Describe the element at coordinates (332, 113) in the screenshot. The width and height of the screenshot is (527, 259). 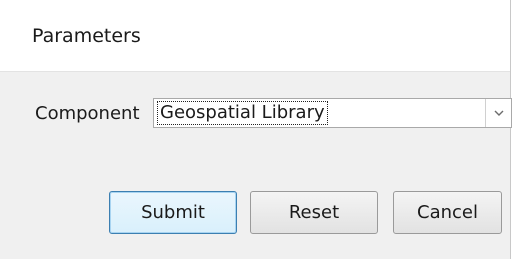
I see `component-select: Geospatial Library` at that location.